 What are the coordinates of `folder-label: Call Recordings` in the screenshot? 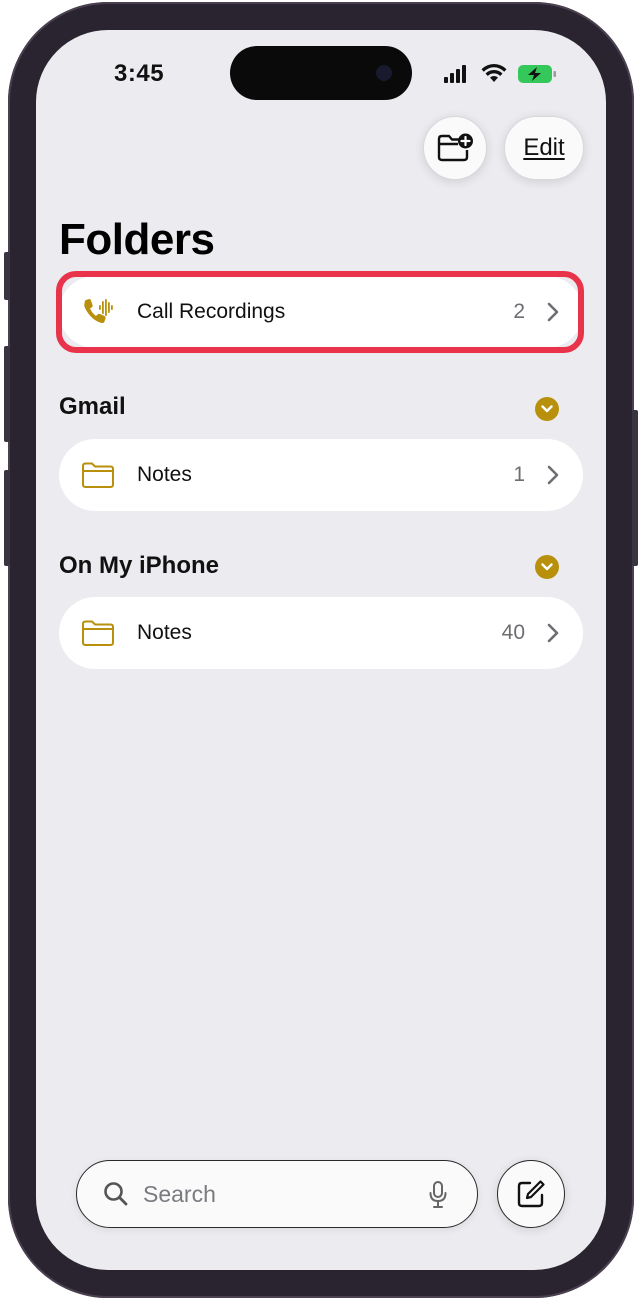 It's located at (211, 311).